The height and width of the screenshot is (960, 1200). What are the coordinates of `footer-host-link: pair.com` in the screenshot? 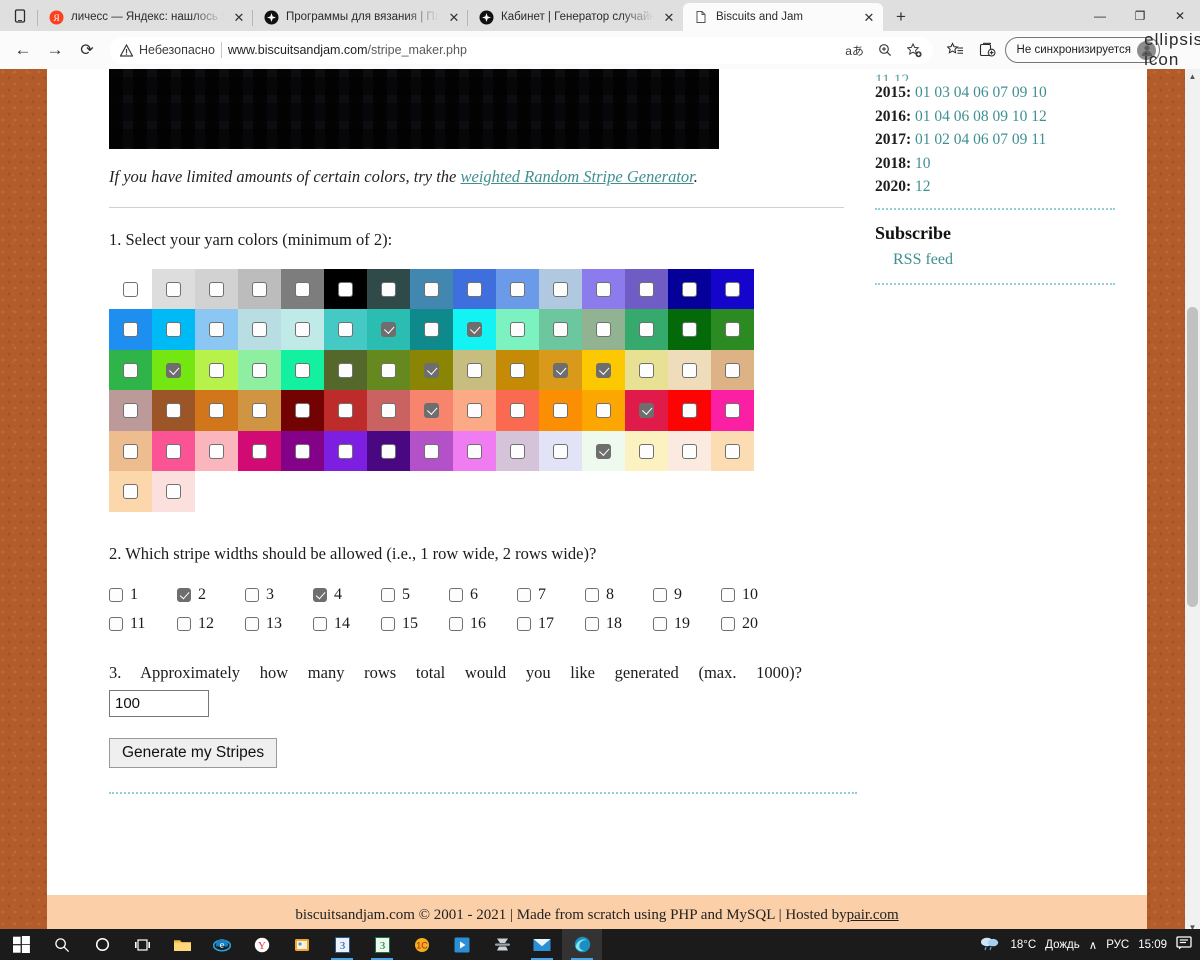 It's located at (873, 915).